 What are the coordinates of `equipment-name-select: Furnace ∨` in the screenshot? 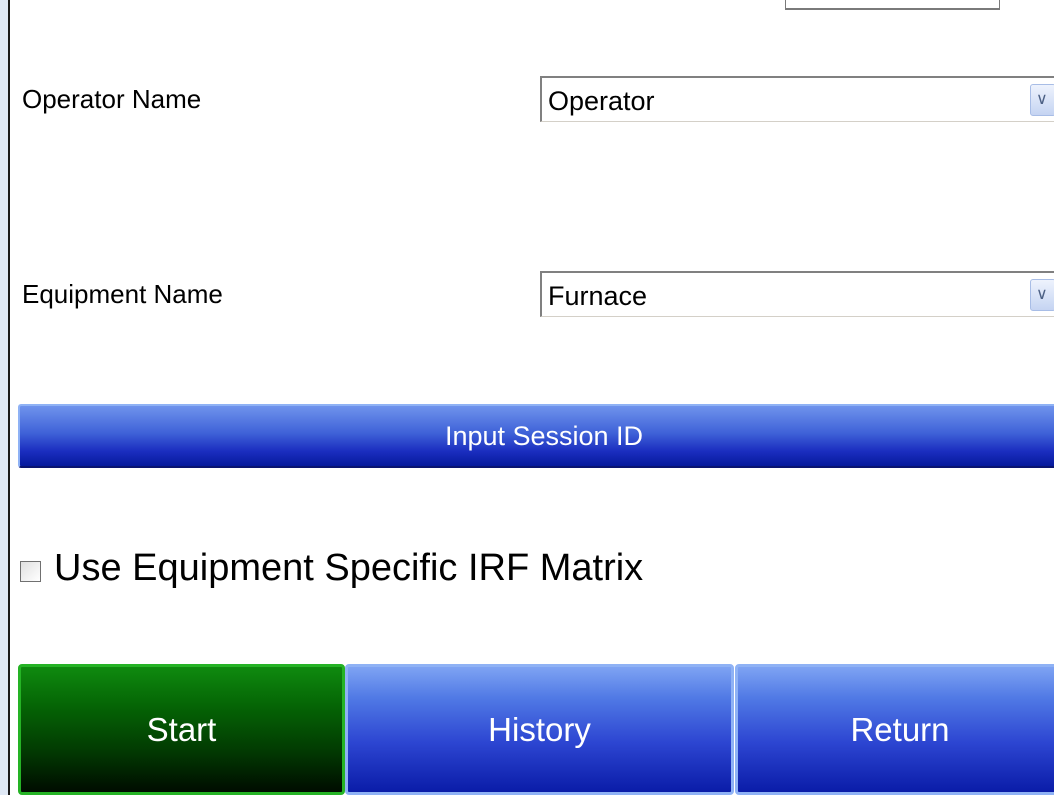 It's located at (797, 294).